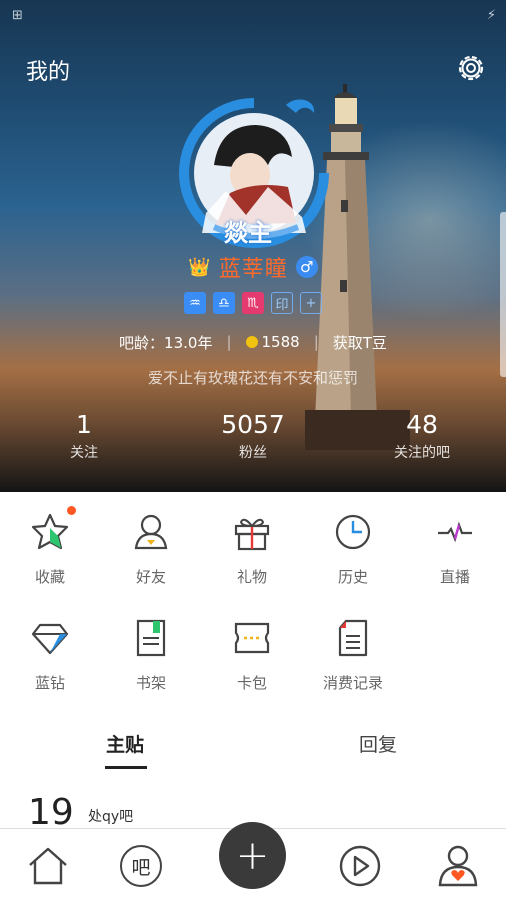  Describe the element at coordinates (251, 577) in the screenshot. I see `menu-label: 礼物` at that location.